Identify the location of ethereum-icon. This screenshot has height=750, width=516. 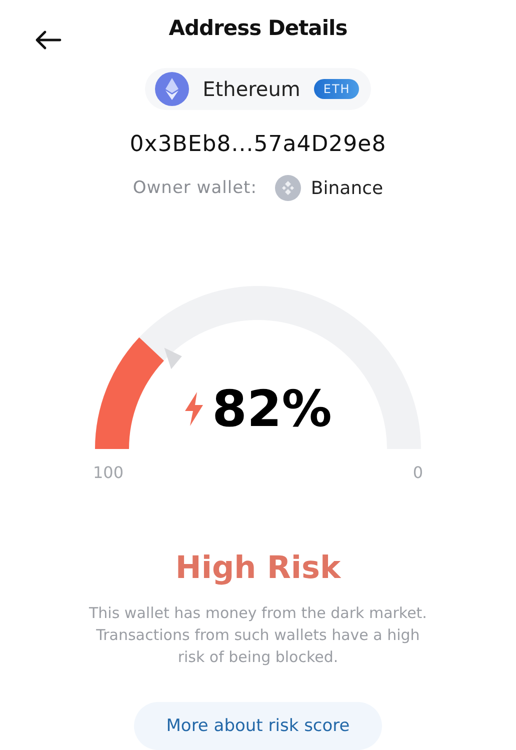
(171, 89).